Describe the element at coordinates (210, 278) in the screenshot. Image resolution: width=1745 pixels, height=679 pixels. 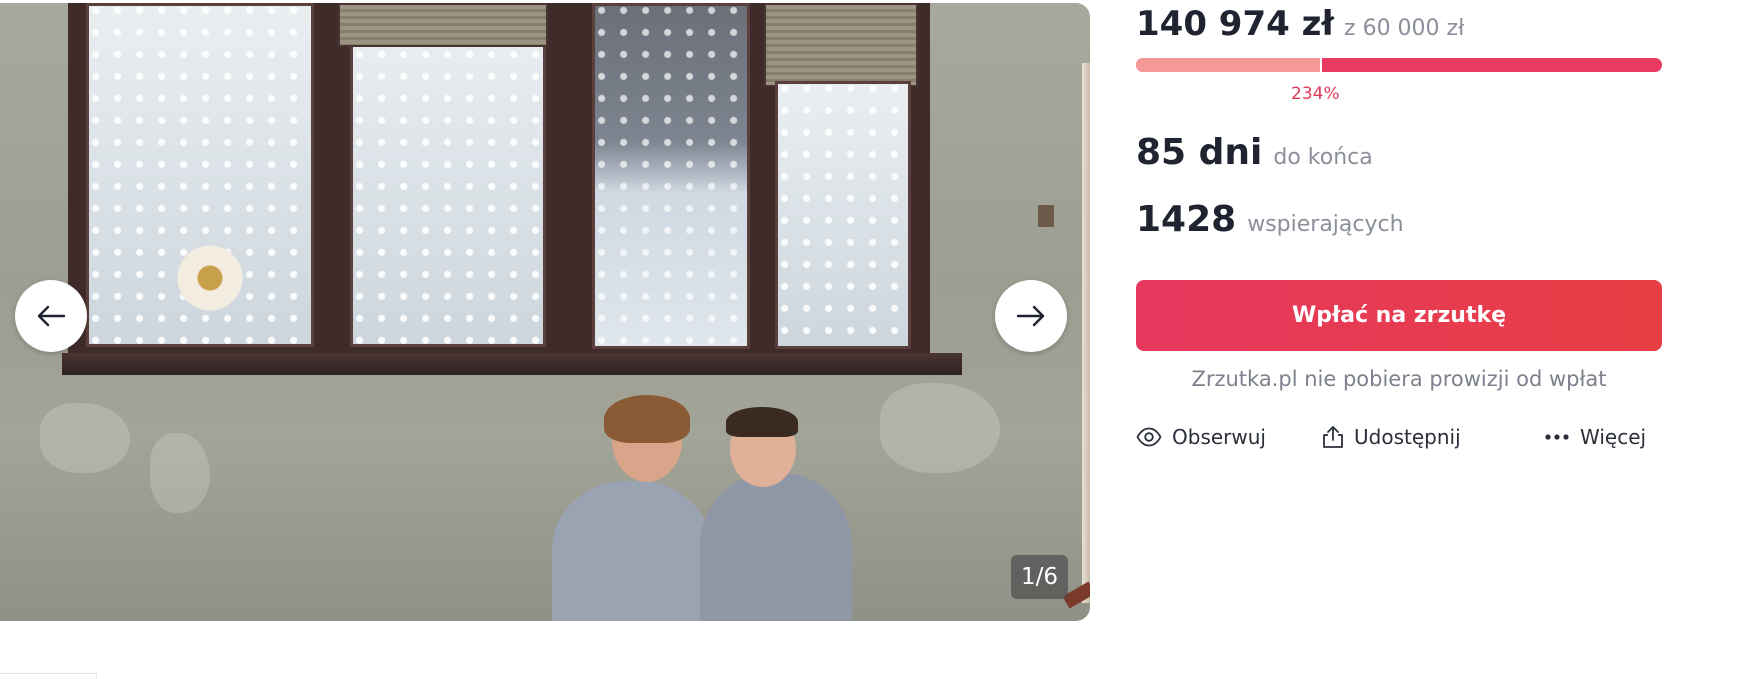
I see `curtain-flower` at that location.